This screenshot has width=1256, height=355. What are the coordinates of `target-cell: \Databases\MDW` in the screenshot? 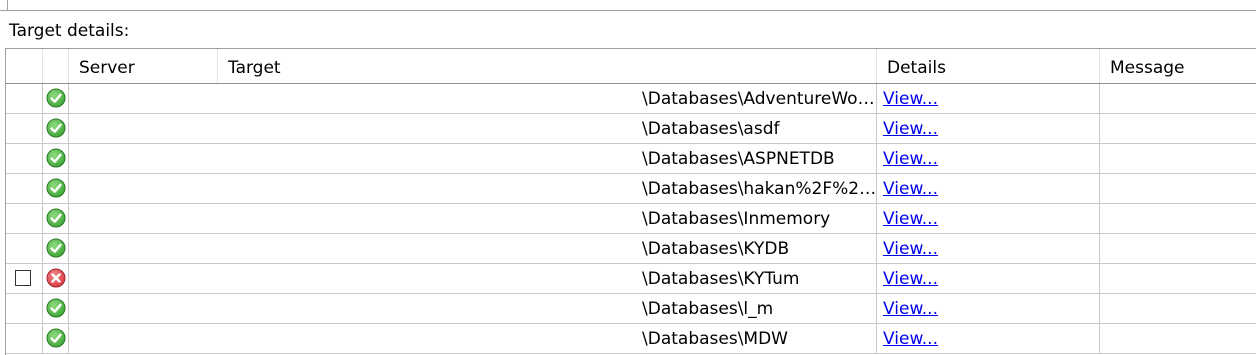 It's located at (547, 339).